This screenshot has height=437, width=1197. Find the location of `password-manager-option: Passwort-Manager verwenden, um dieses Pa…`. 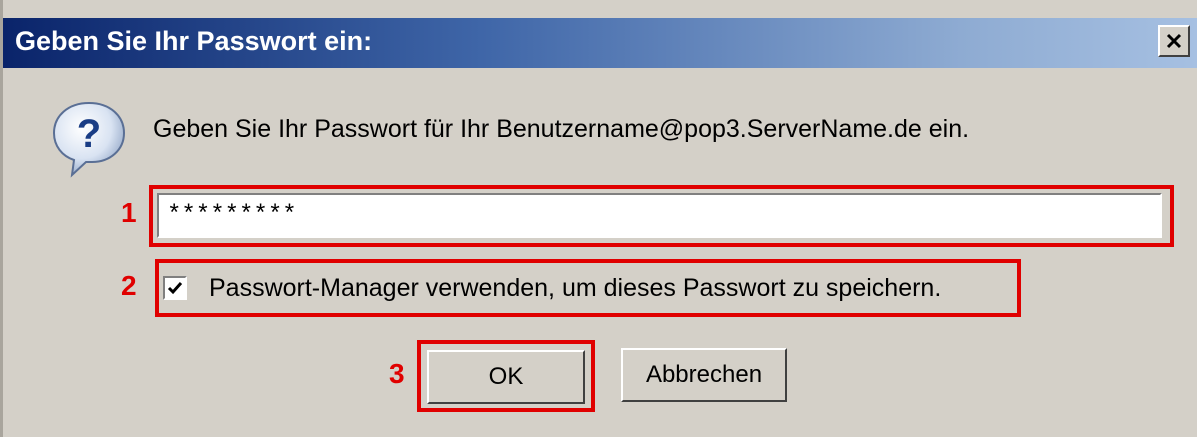

password-manager-option: Passwort-Manager verwenden, um dieses Pa… is located at coordinates (552, 288).